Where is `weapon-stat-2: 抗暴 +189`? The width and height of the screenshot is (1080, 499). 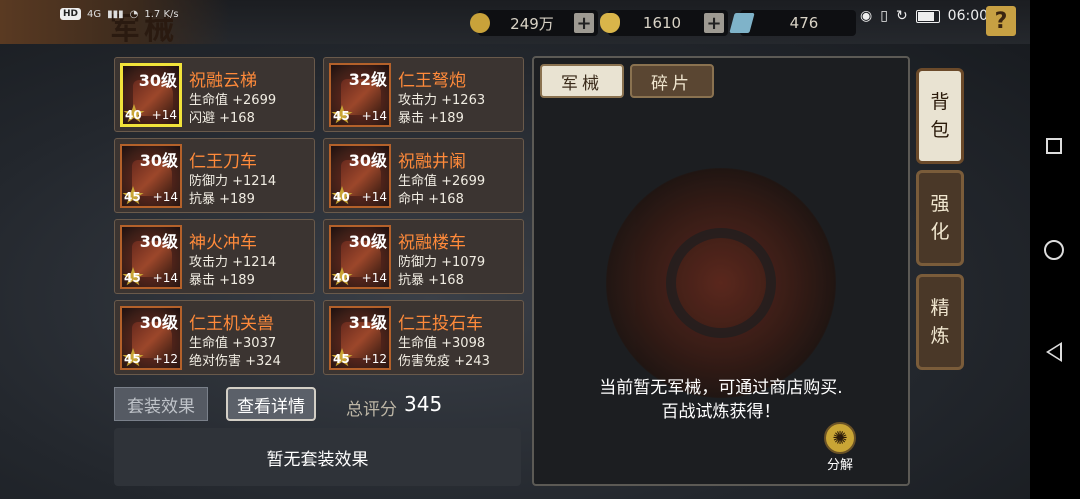
weapon-stat-2: 抗暴 +189 is located at coordinates (222, 199).